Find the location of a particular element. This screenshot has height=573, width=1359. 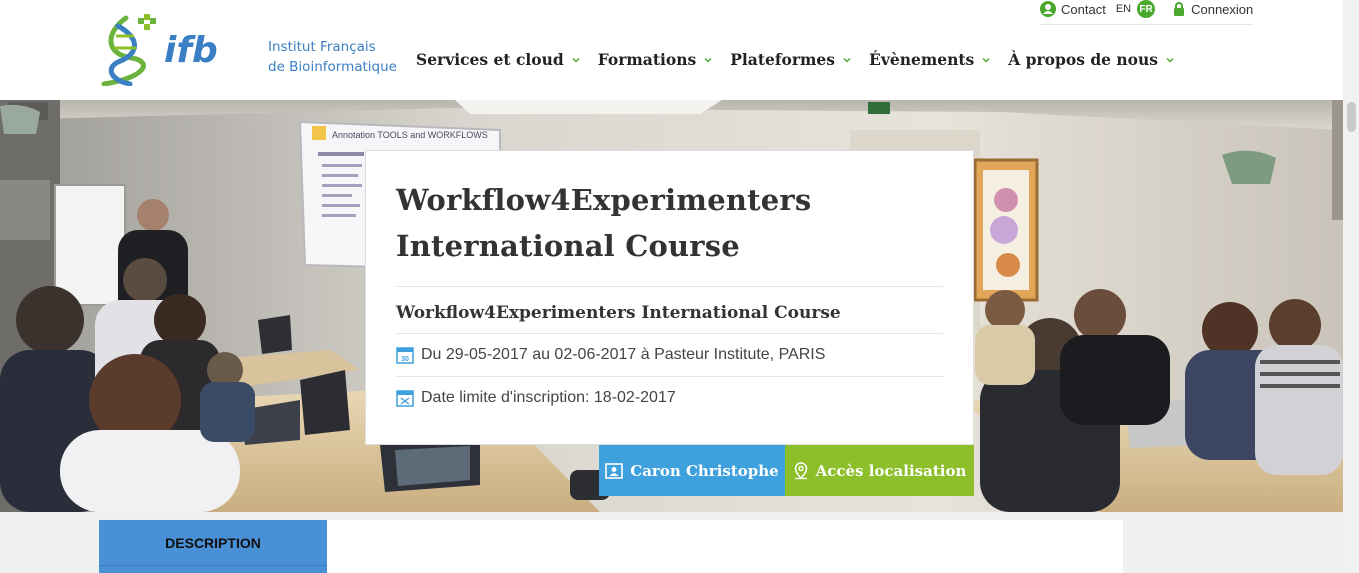

nav-a-propos: À propos de nous is located at coordinates (1091, 59).